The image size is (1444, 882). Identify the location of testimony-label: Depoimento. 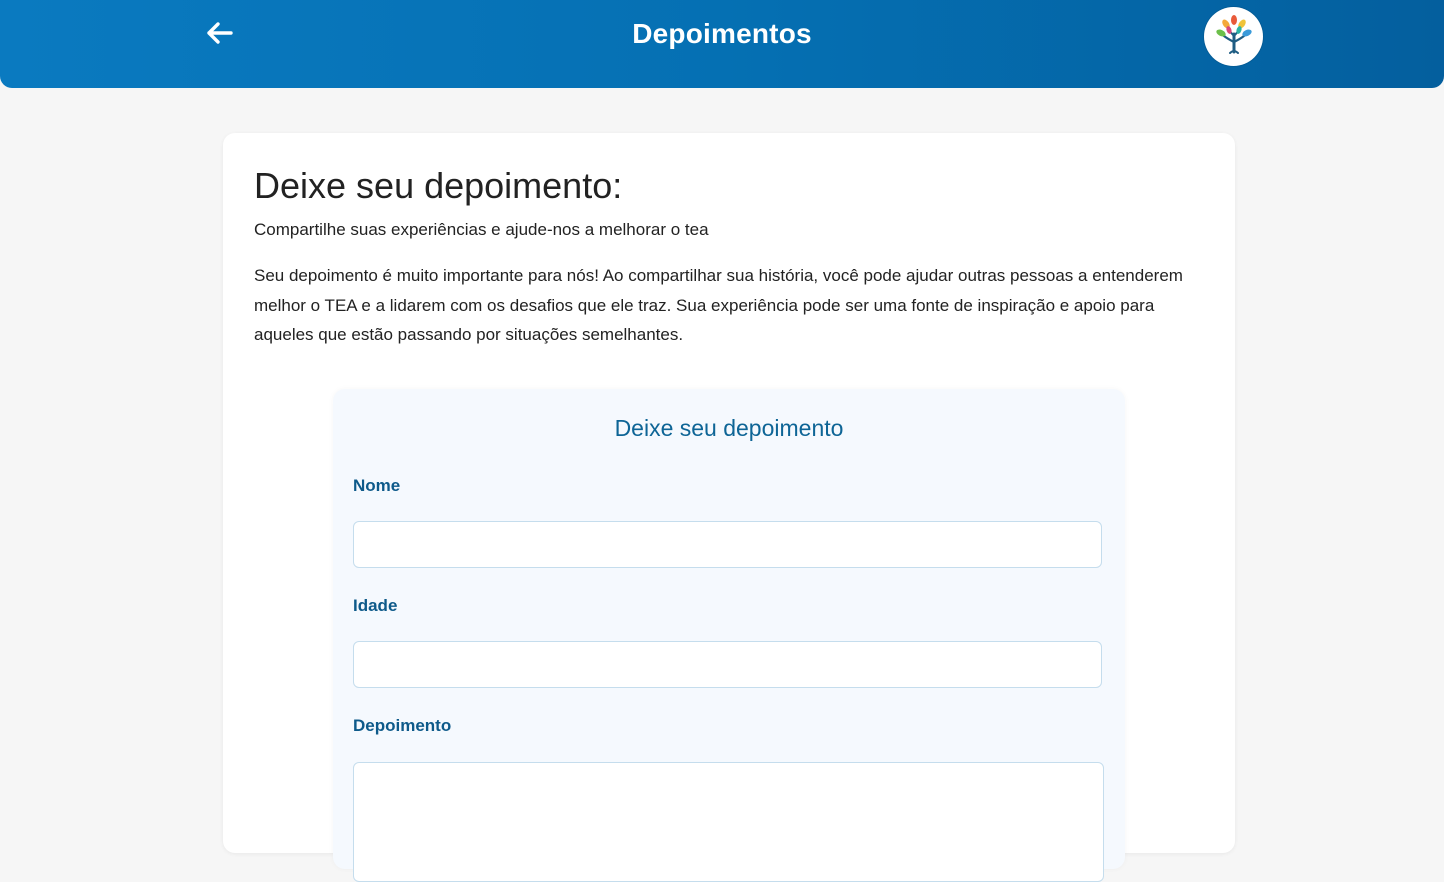
(402, 725).